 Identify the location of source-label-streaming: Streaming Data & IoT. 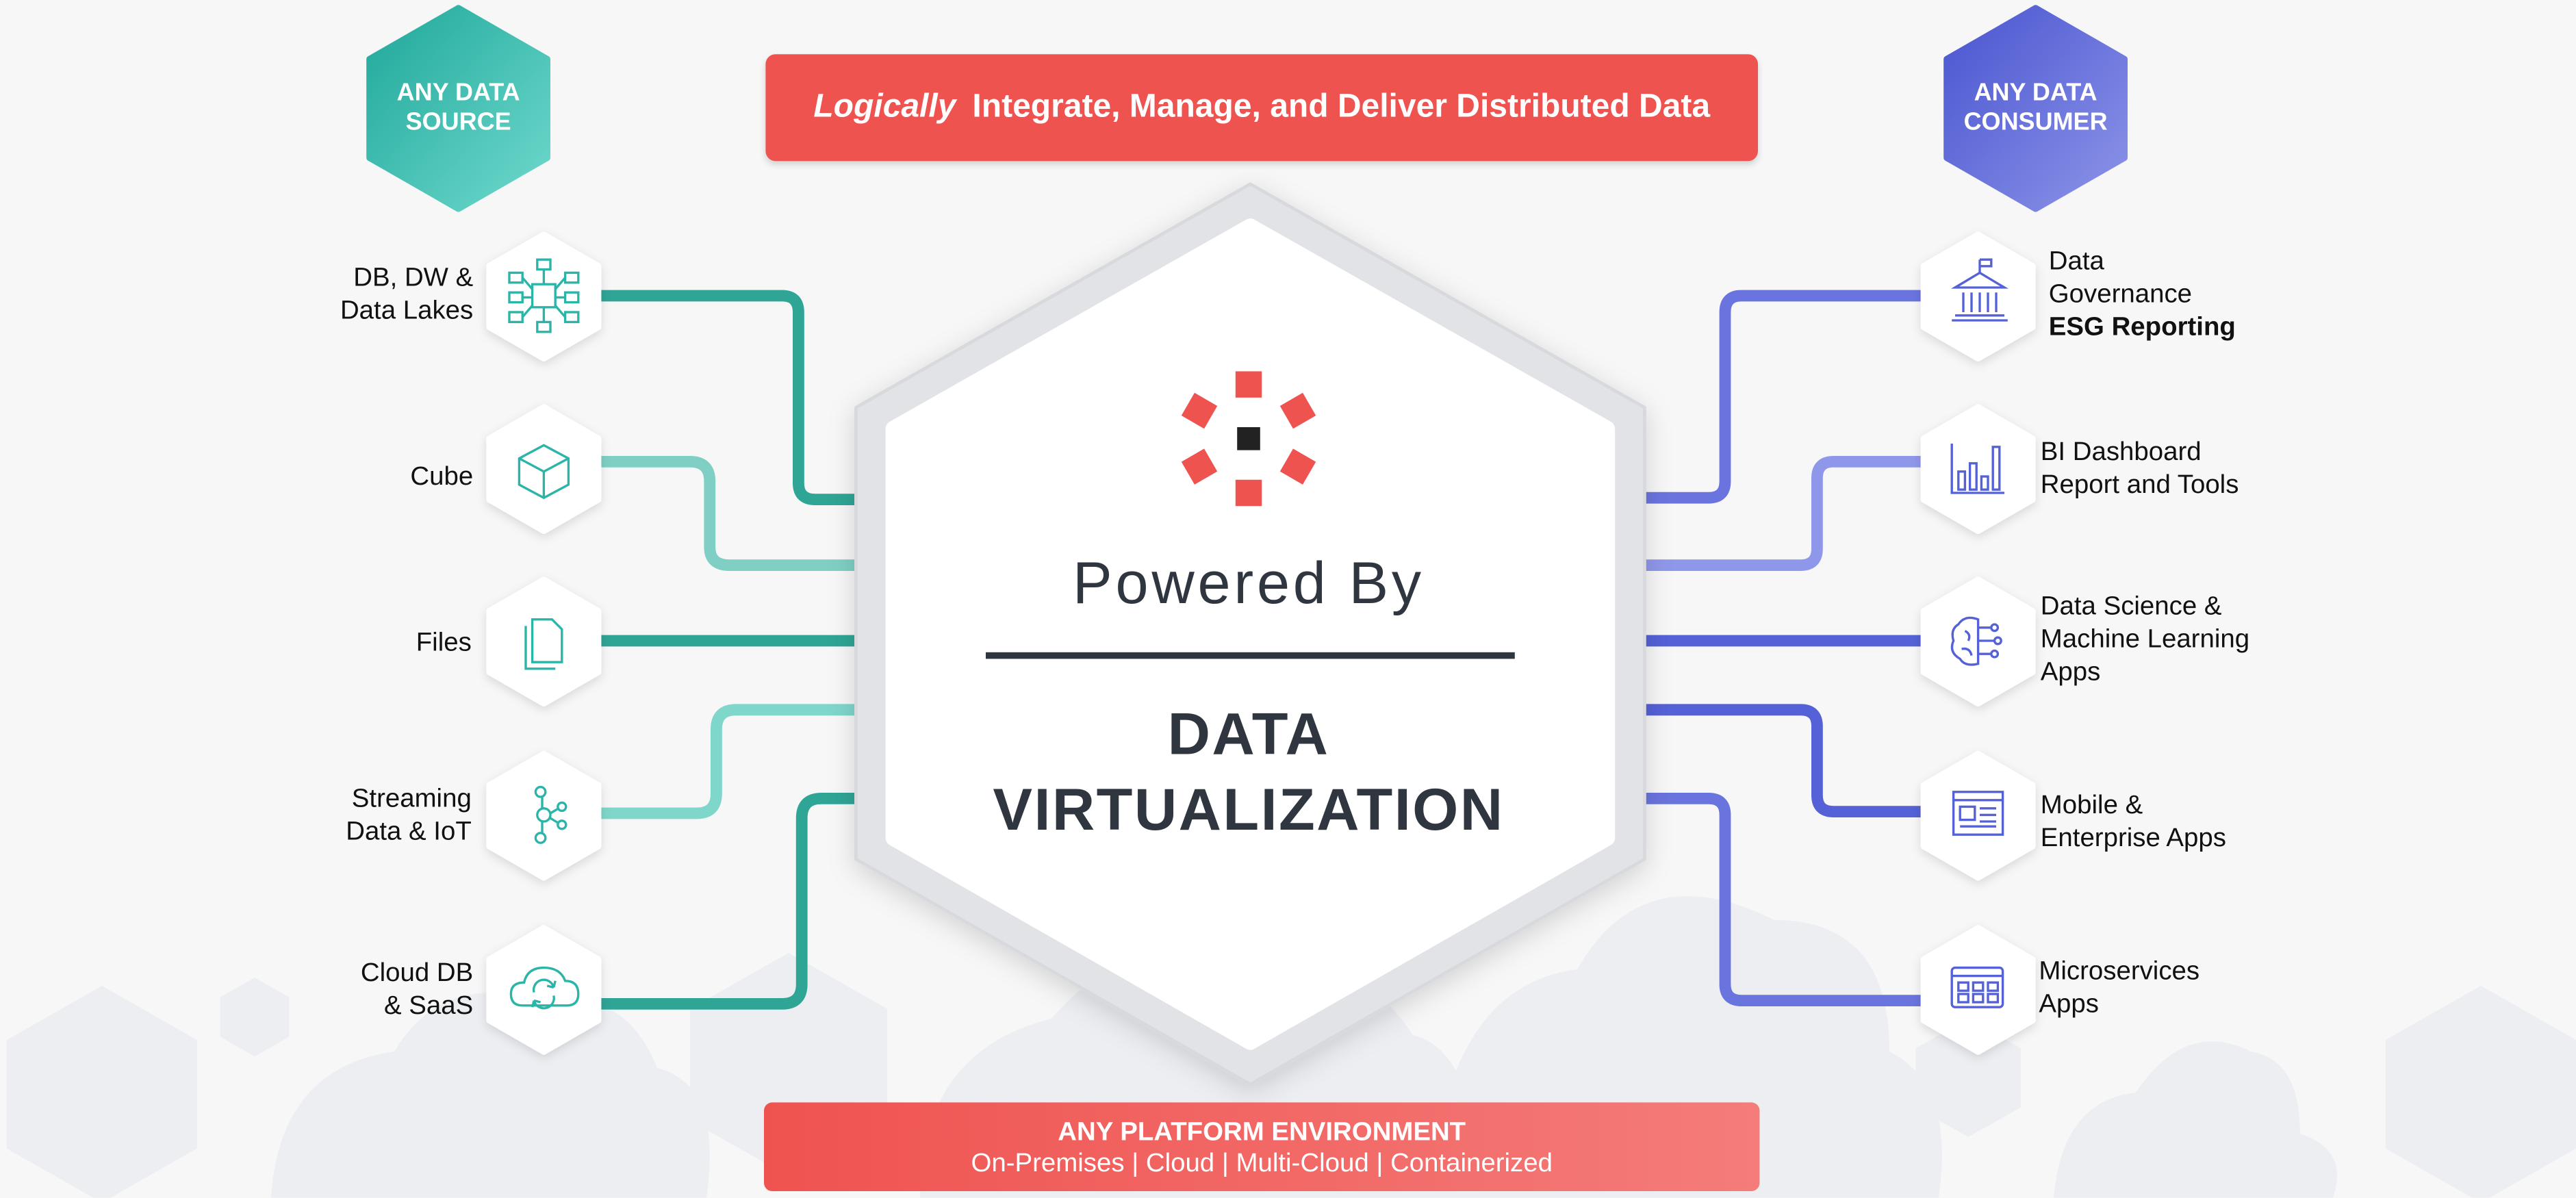
(409, 815).